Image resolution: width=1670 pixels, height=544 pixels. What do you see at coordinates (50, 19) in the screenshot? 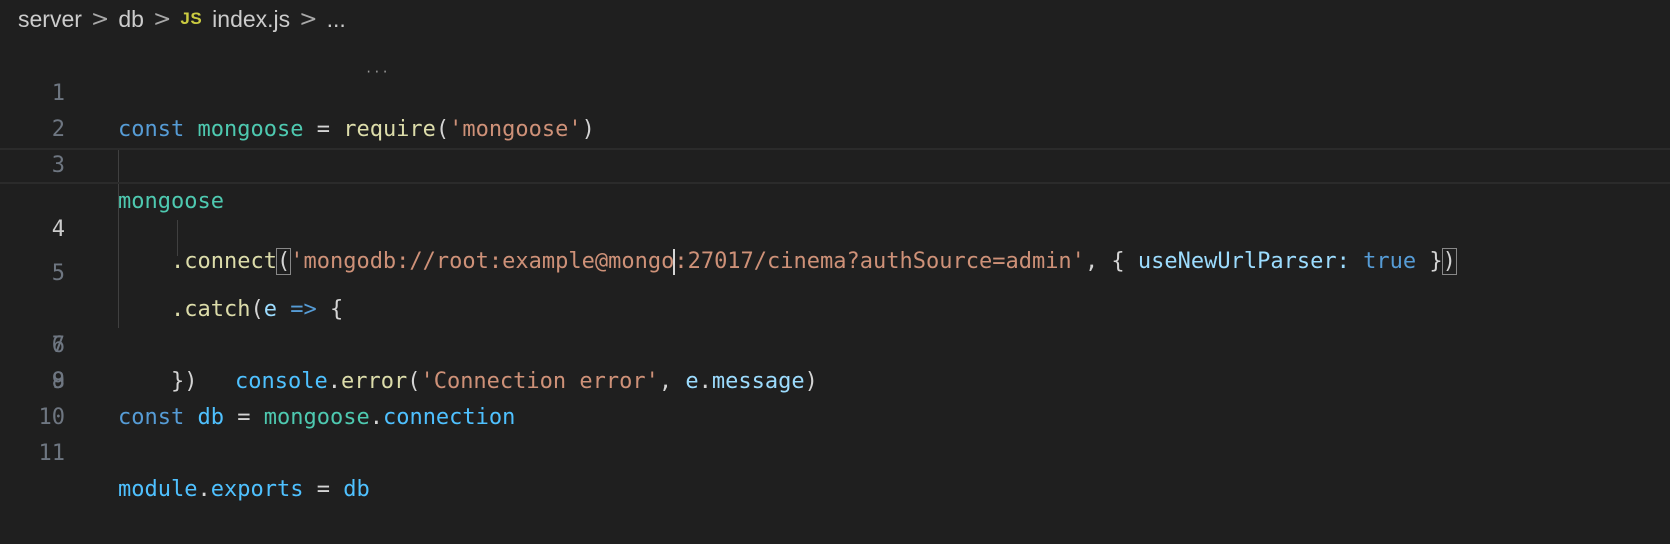
I see `breadcrumb-item-server: server` at bounding box center [50, 19].